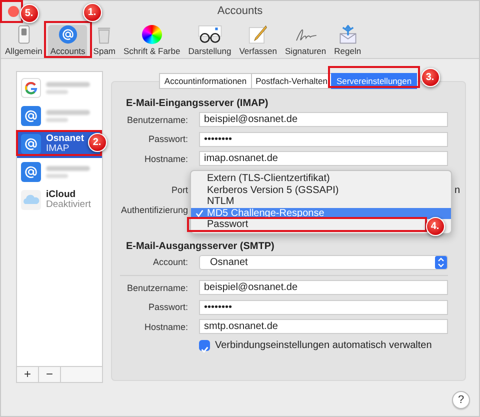  I want to click on checkbox-label: Verbindungseinstellungen automatisch verwalten, so click(323, 345).